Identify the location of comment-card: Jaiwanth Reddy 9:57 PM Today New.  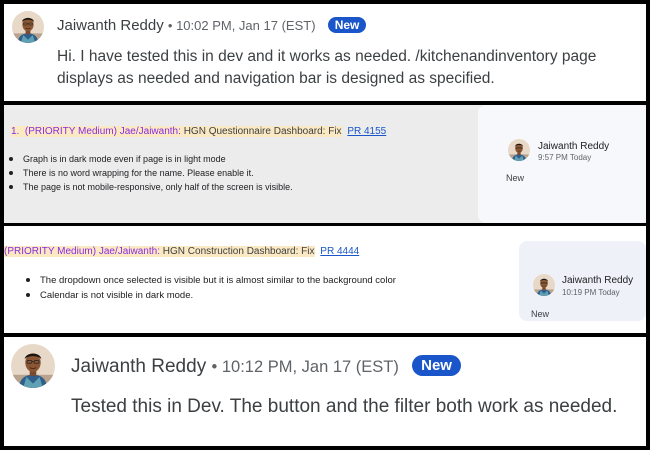
(562, 164).